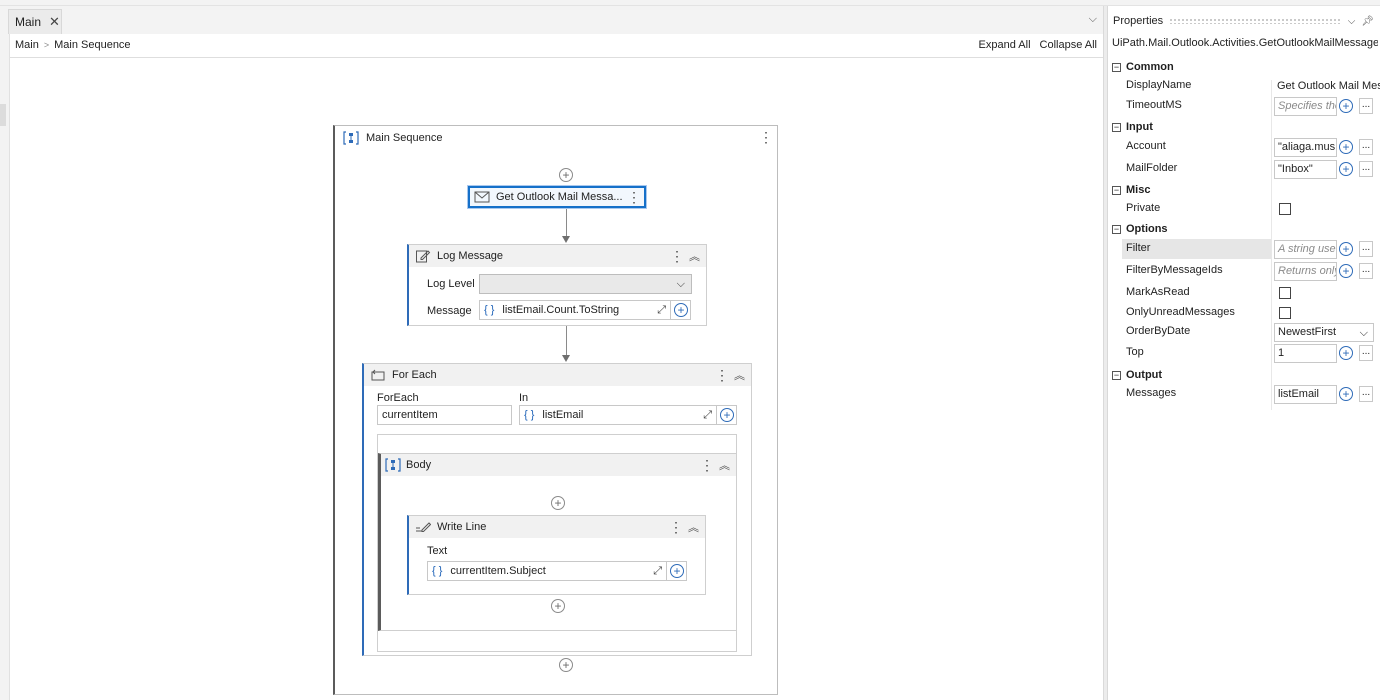  Describe the element at coordinates (1005, 45) in the screenshot. I see `expand-all-button: Expand All` at that location.